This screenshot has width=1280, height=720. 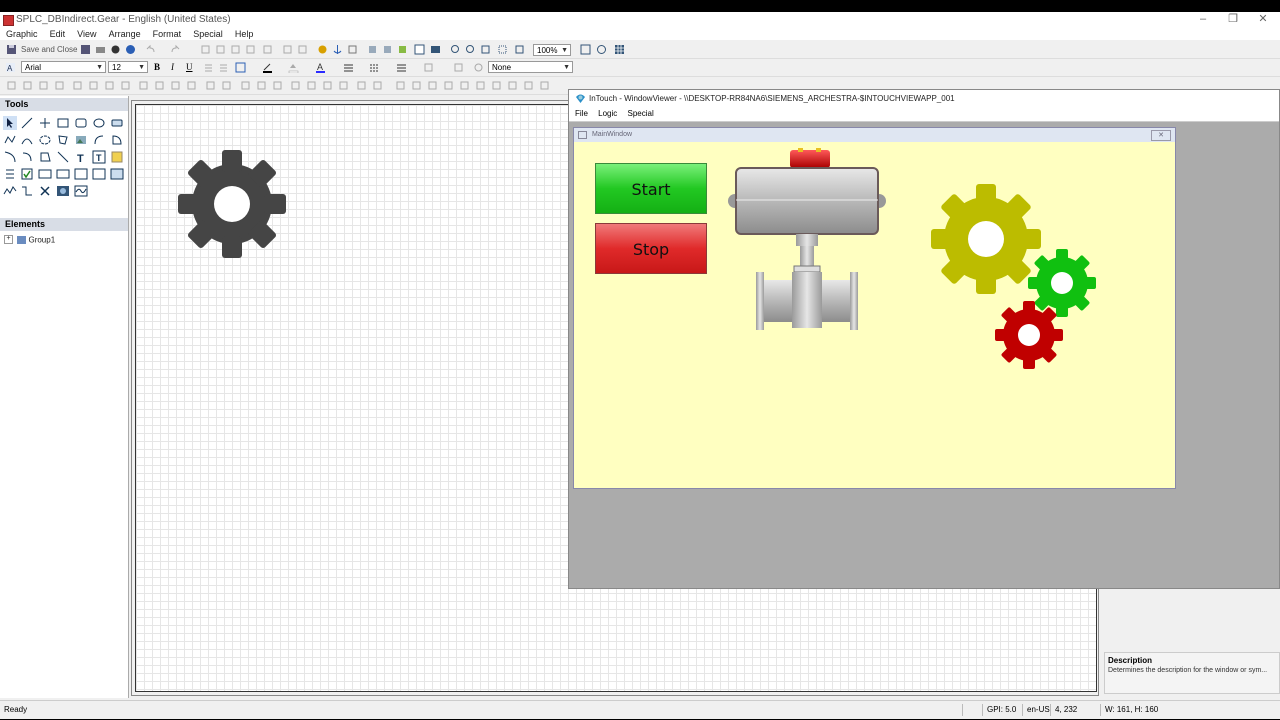 I want to click on polyline-tool-icon, so click(x=10, y=140).